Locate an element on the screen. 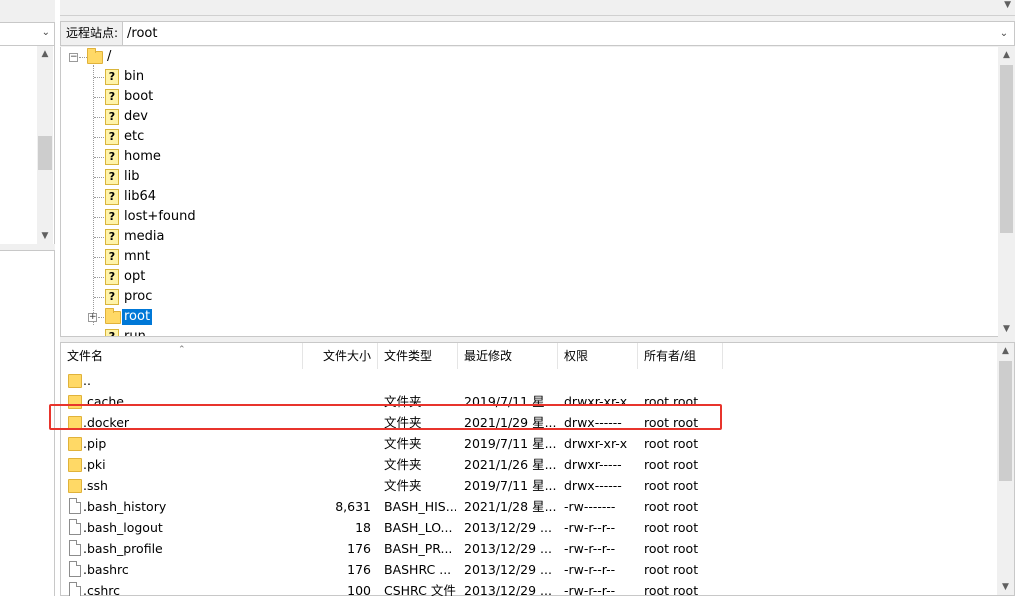 This screenshot has width=1015, height=596. local-site-combo: ⌄ is located at coordinates (27, 34).